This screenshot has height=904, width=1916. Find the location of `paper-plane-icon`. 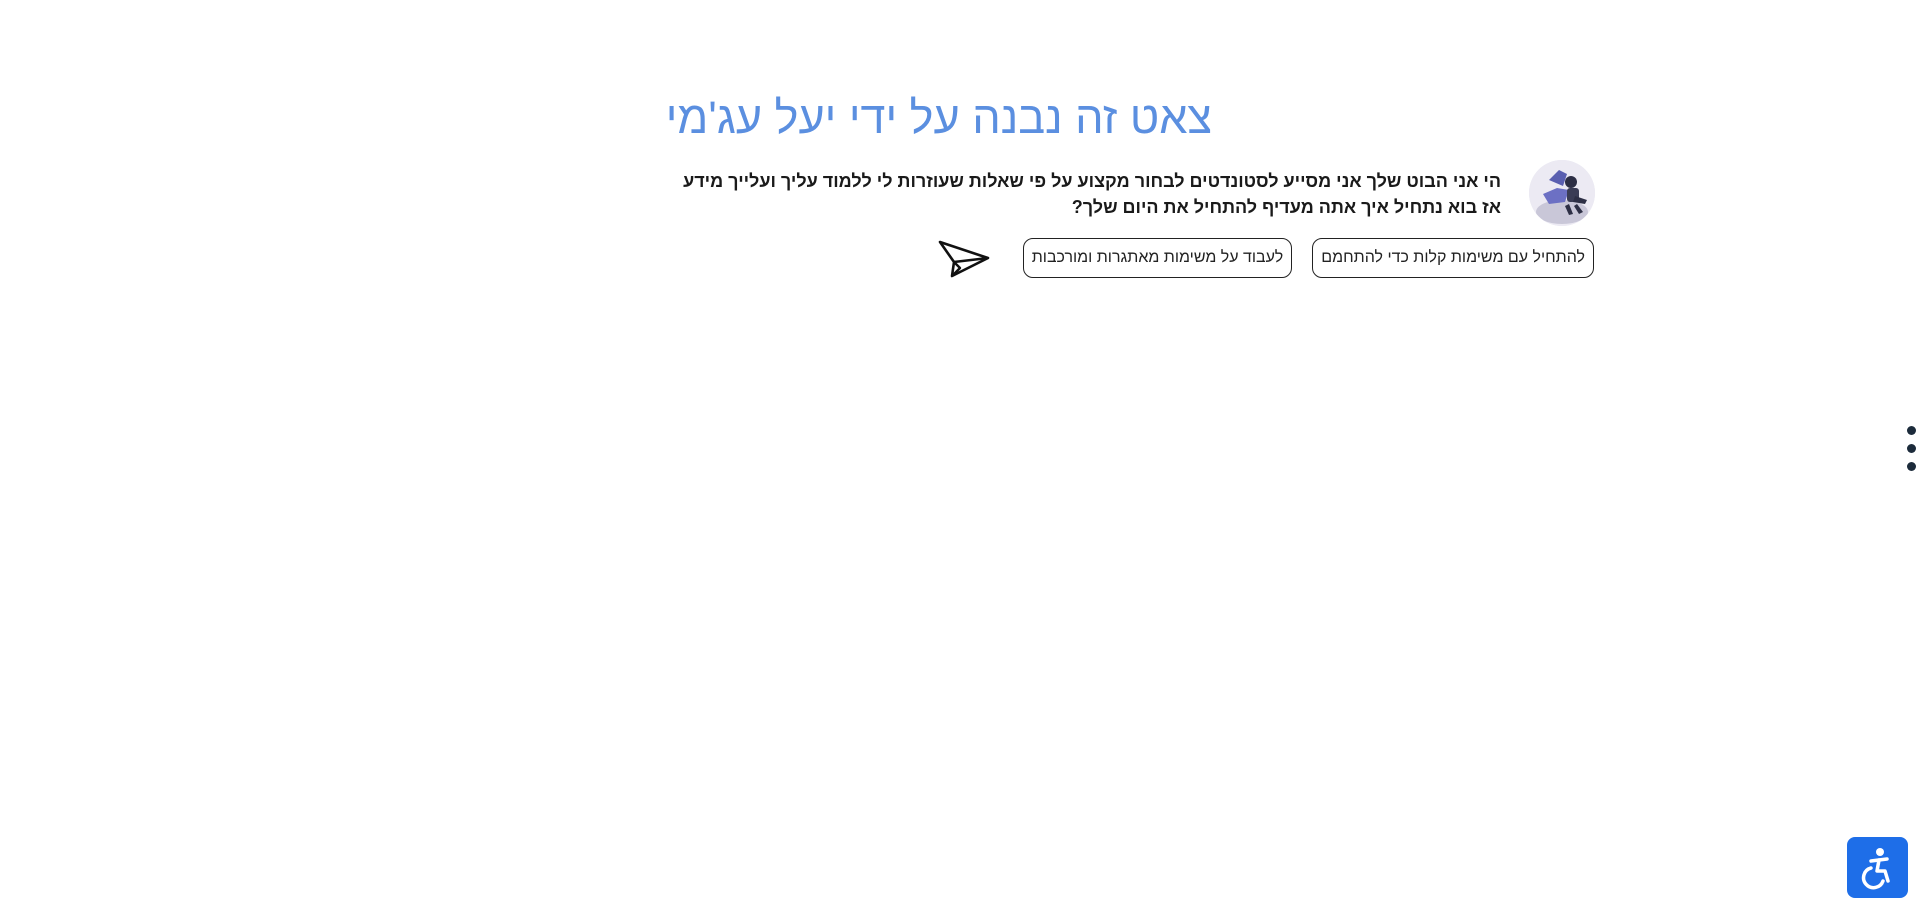

paper-plane-icon is located at coordinates (964, 259).